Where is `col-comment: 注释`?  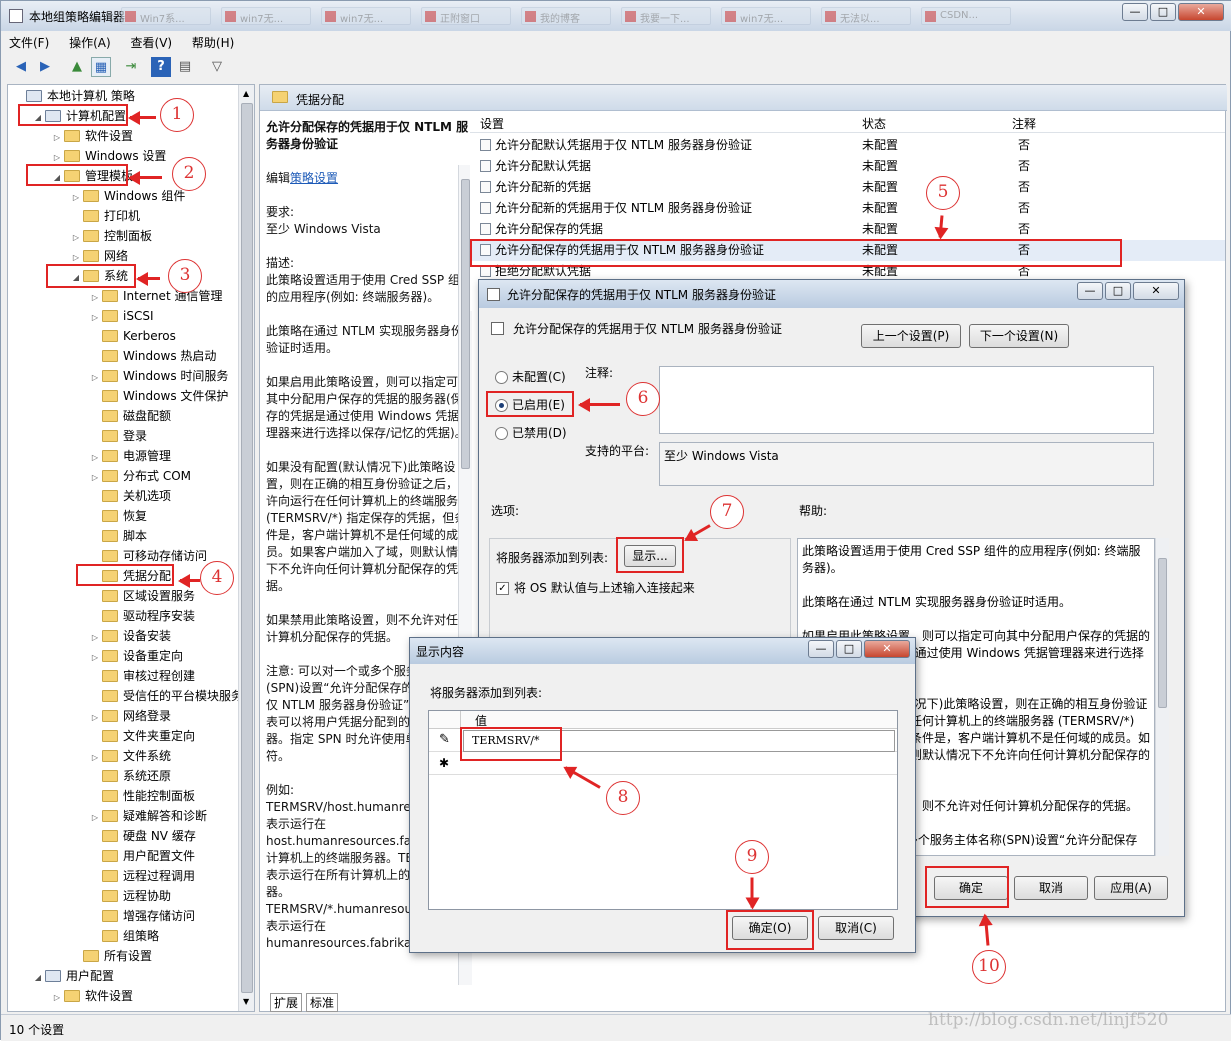 col-comment: 注释 is located at coordinates (1024, 123).